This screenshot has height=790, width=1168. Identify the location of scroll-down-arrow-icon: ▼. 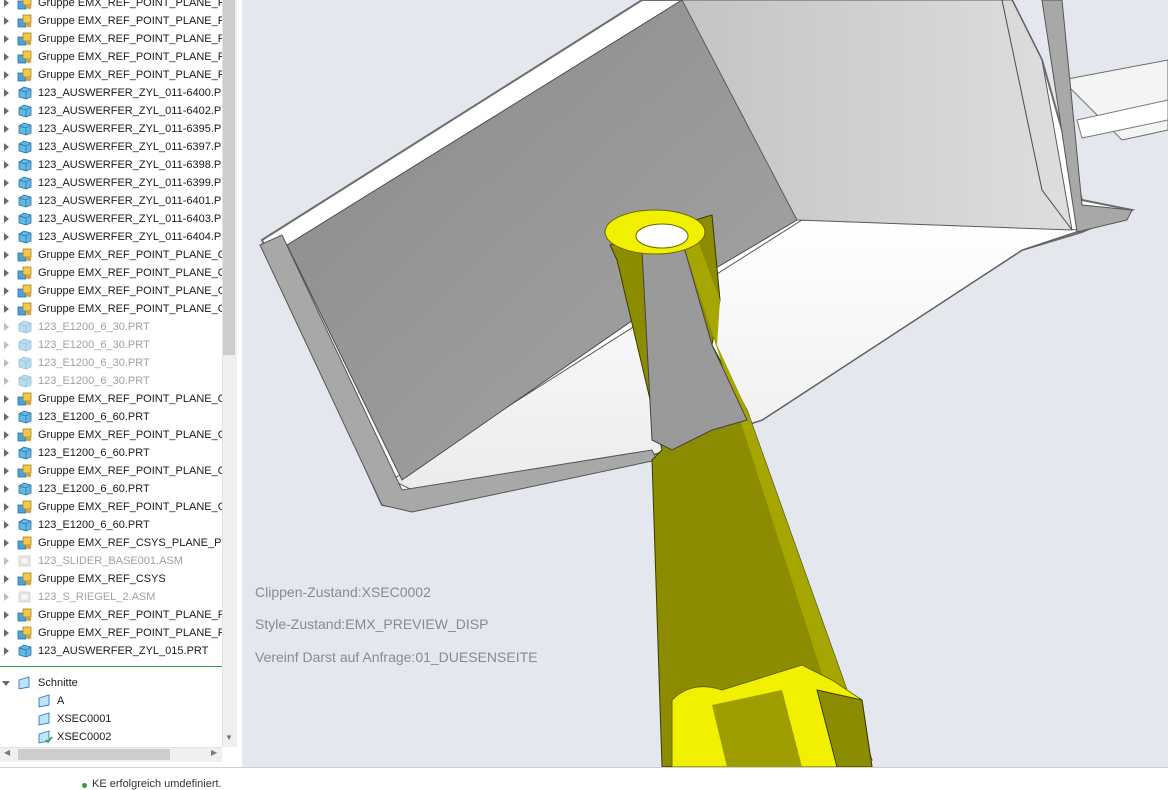
(229, 737).